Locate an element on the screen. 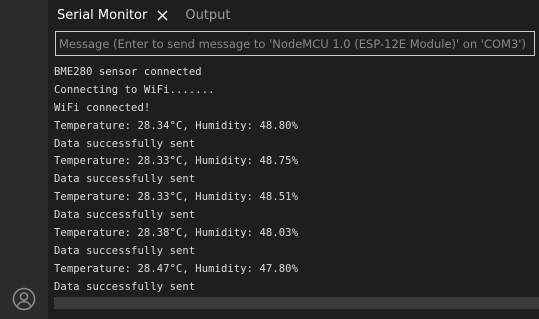 The width and height of the screenshot is (539, 319). horizontal-scrollbar is located at coordinates (296, 303).